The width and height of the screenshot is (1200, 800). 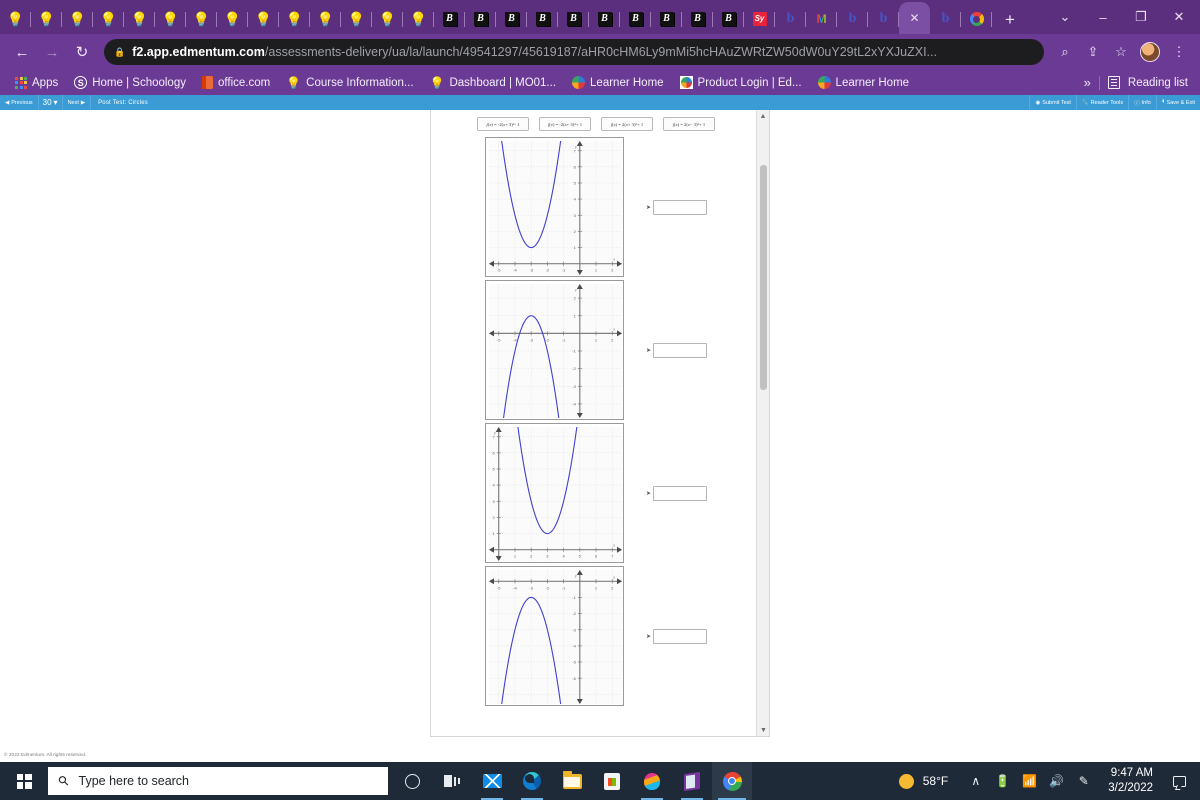 I want to click on wifi-icon: 📶, so click(x=1029, y=781).